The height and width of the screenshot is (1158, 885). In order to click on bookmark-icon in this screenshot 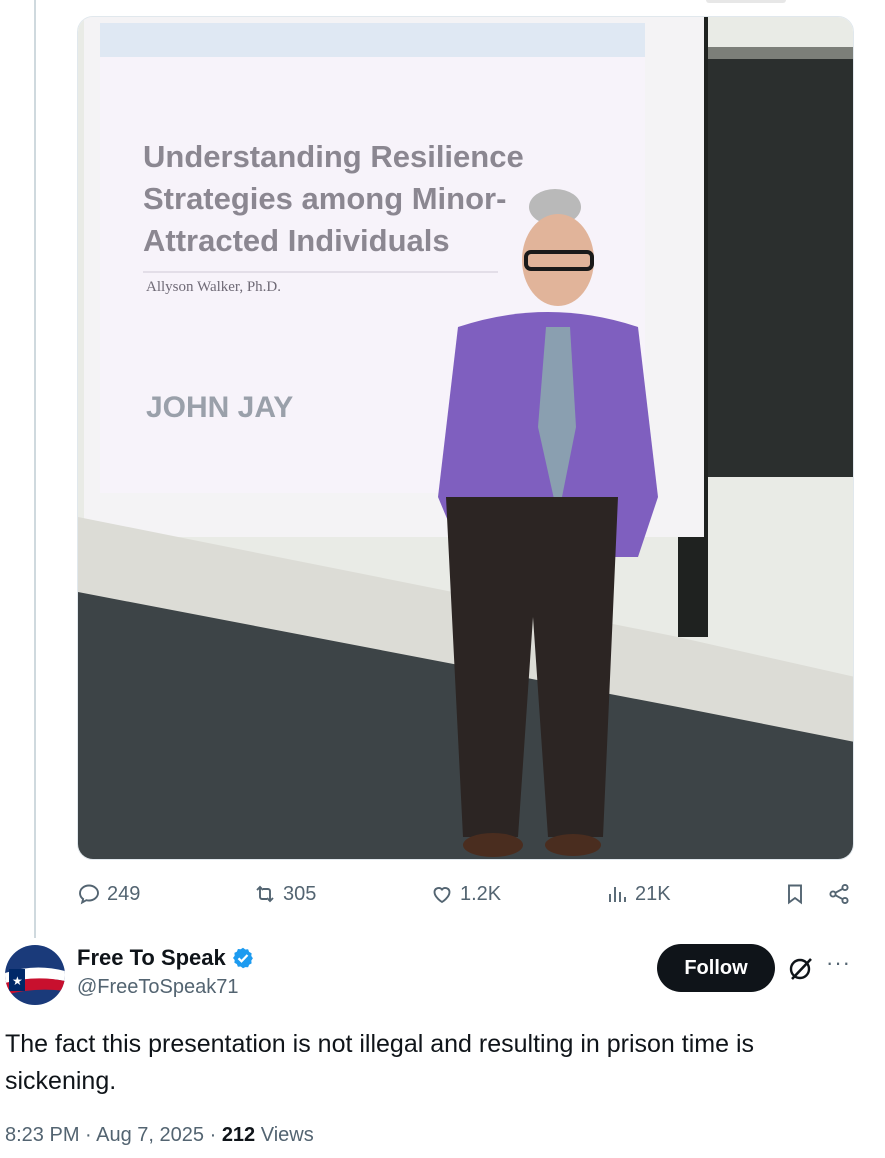, I will do `click(795, 894)`.